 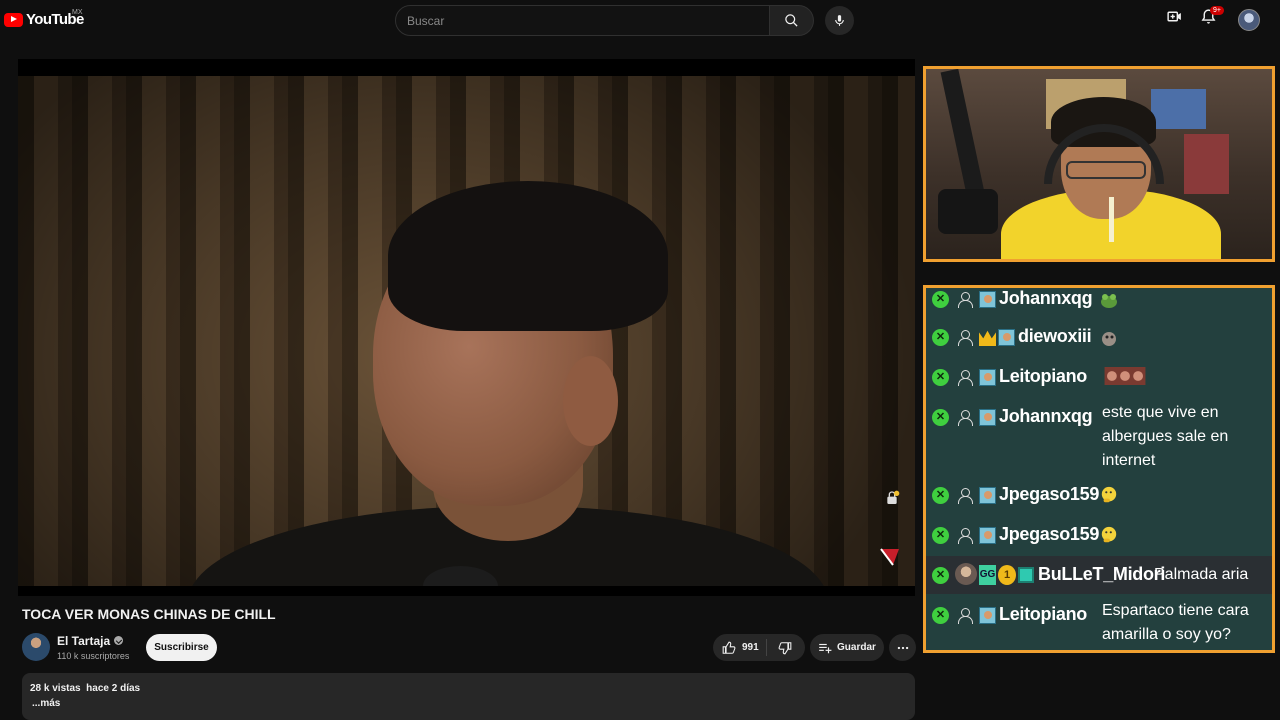 I want to click on cam-microphone, so click(x=968, y=211).